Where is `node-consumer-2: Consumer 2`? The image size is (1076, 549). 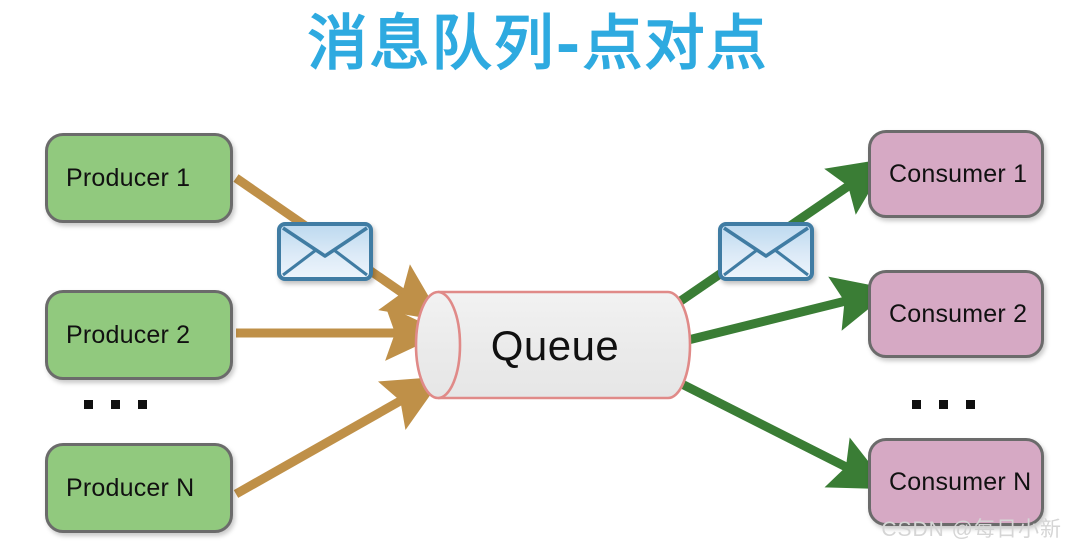
node-consumer-2: Consumer 2 is located at coordinates (956, 314).